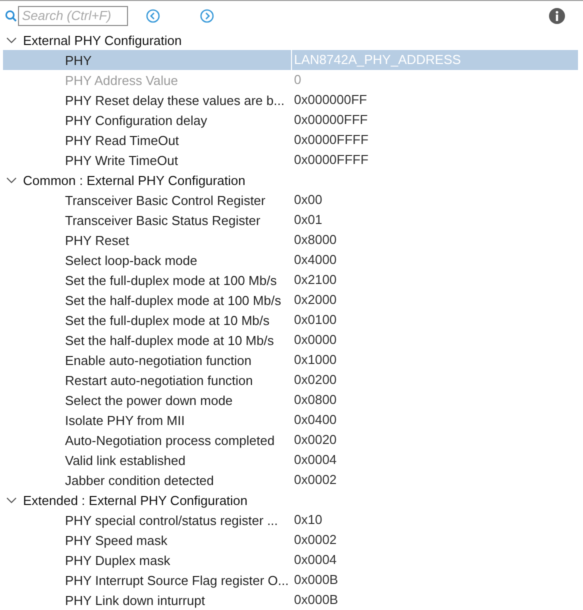 The image size is (583, 610). Describe the element at coordinates (290, 260) in the screenshot. I see `property-row: Select loop-back mode 0x4000` at that location.